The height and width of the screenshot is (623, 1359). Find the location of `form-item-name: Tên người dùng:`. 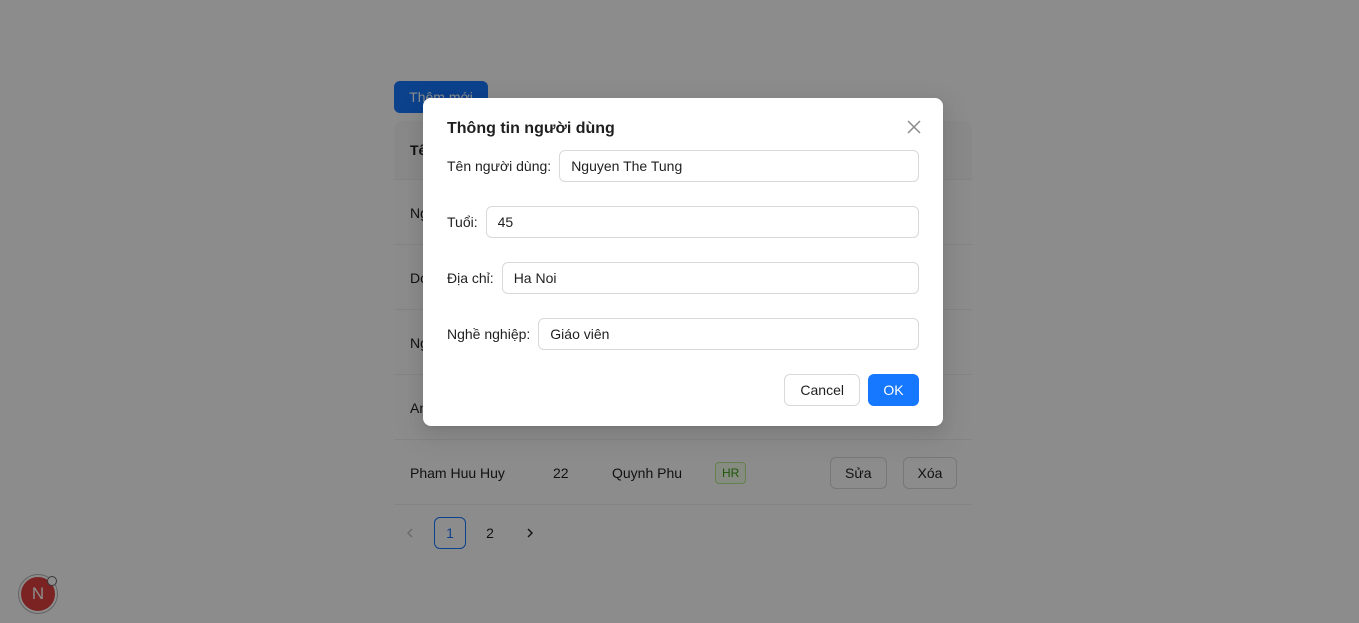

form-item-name: Tên người dùng: is located at coordinates (683, 166).